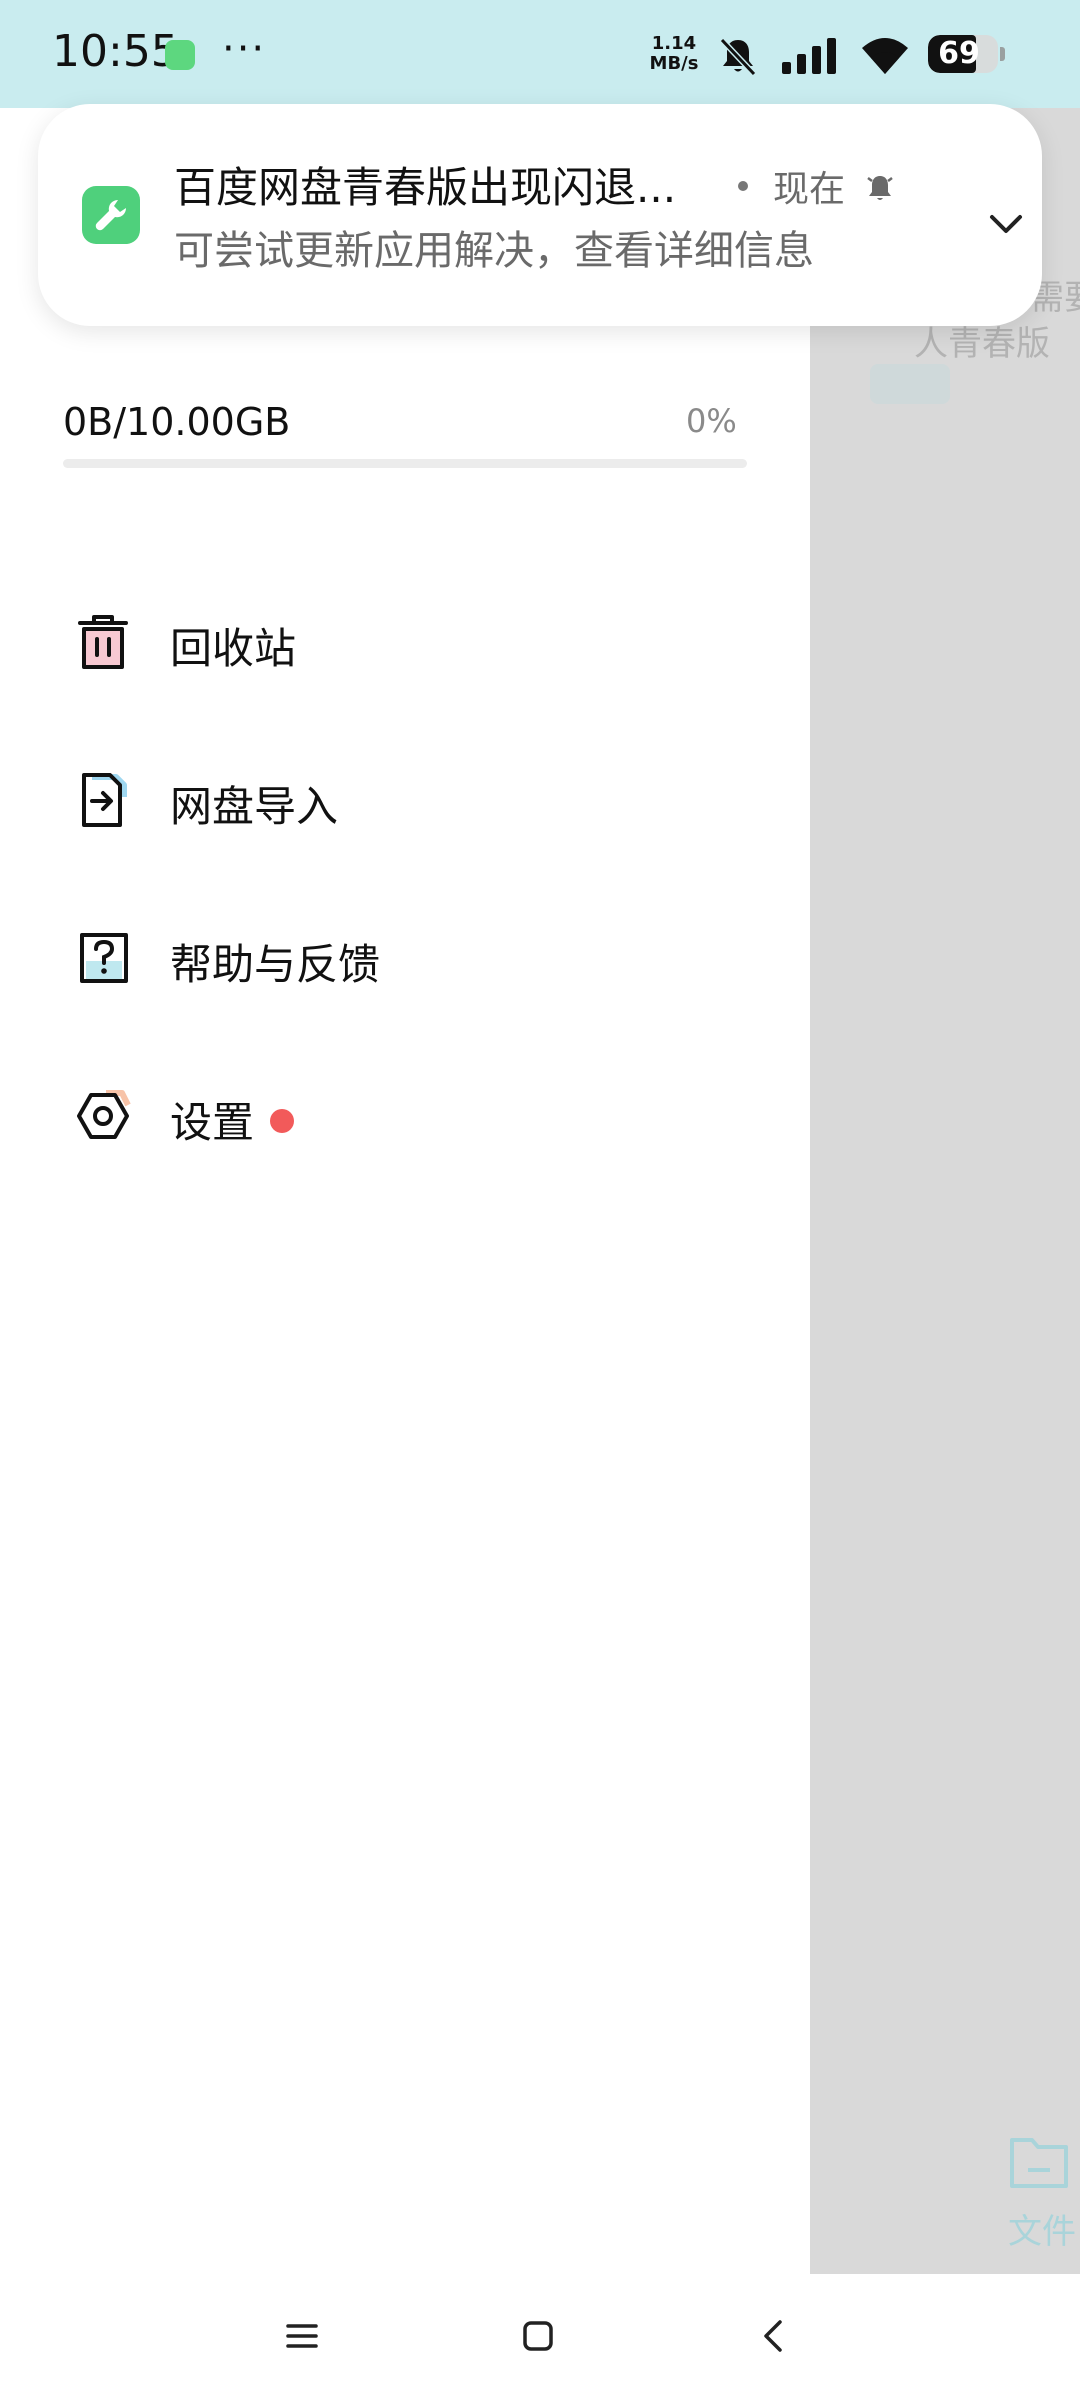 The width and height of the screenshot is (1080, 2400). I want to click on home-icon, so click(538, 2336).